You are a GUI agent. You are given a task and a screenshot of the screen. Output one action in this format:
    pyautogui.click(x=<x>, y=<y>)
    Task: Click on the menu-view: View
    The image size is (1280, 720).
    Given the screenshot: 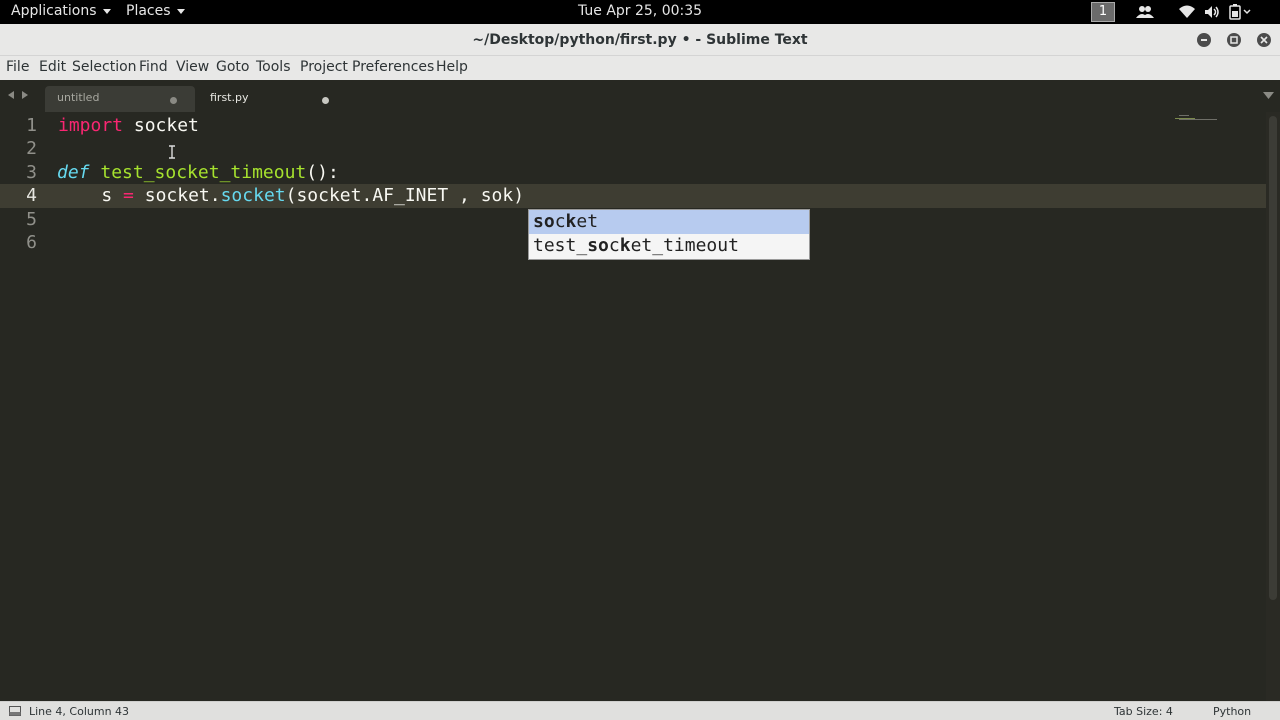 What is the action you would take?
    pyautogui.click(x=192, y=67)
    